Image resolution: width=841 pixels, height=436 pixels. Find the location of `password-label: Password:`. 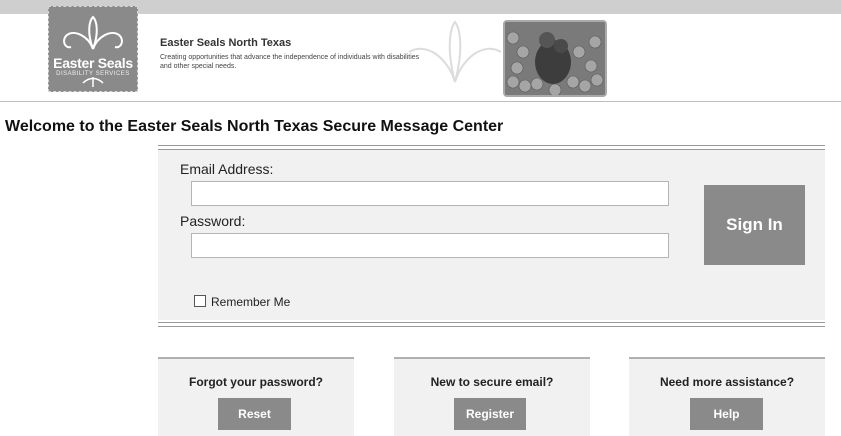

password-label: Password: is located at coordinates (213, 221).